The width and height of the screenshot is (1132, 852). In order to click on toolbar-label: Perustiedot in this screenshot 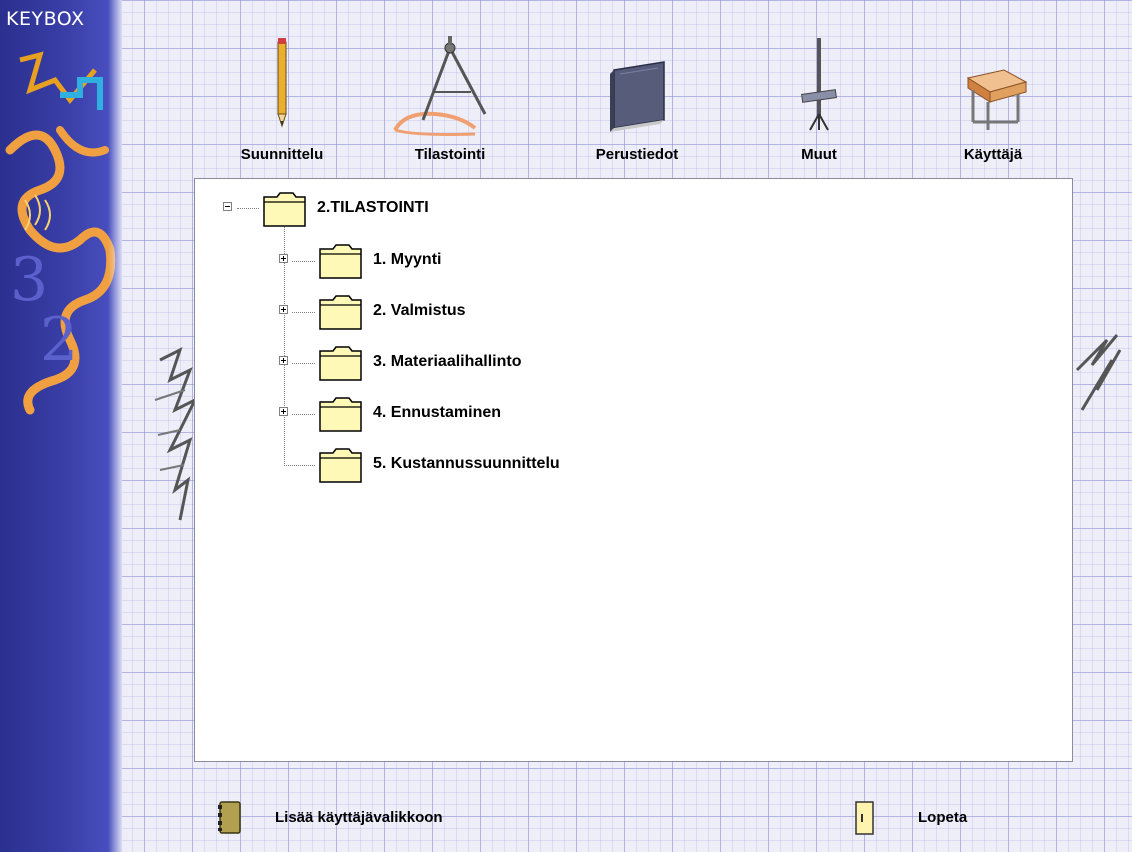, I will do `click(637, 154)`.